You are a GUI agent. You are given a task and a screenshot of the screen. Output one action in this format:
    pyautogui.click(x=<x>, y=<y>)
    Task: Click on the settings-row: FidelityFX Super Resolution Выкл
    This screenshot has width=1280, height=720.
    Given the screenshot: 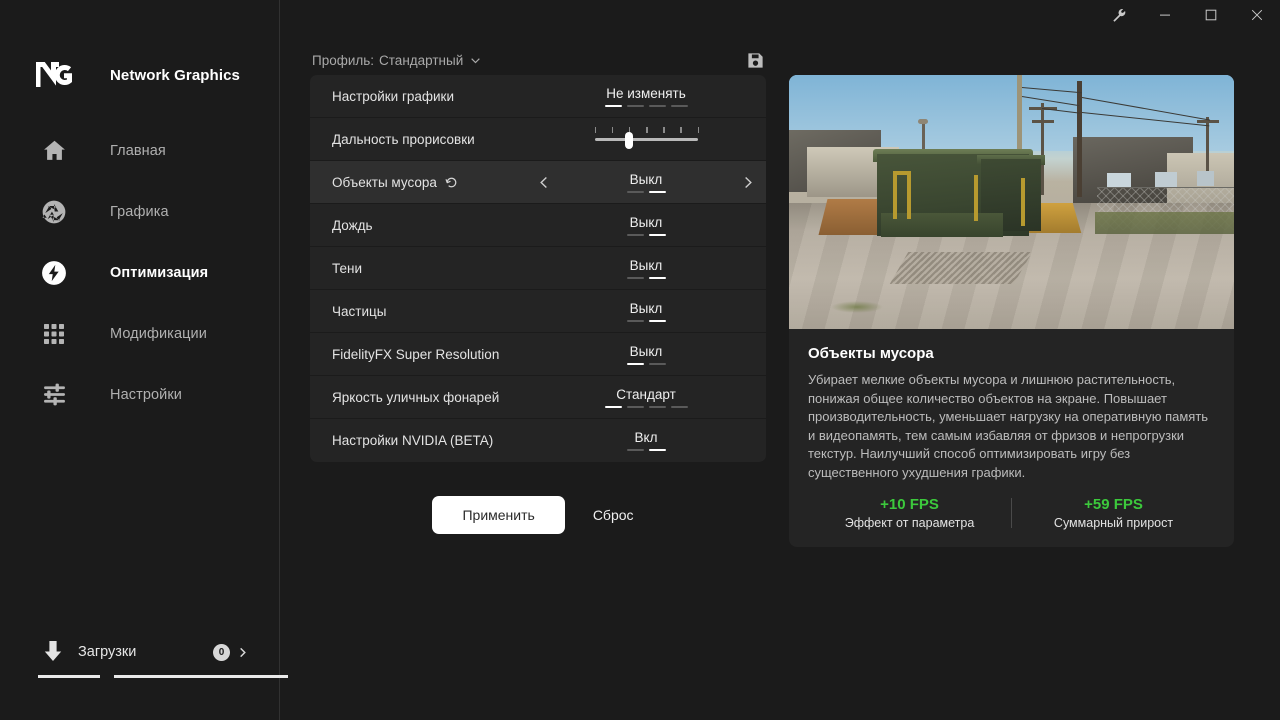 What is the action you would take?
    pyautogui.click(x=538, y=354)
    